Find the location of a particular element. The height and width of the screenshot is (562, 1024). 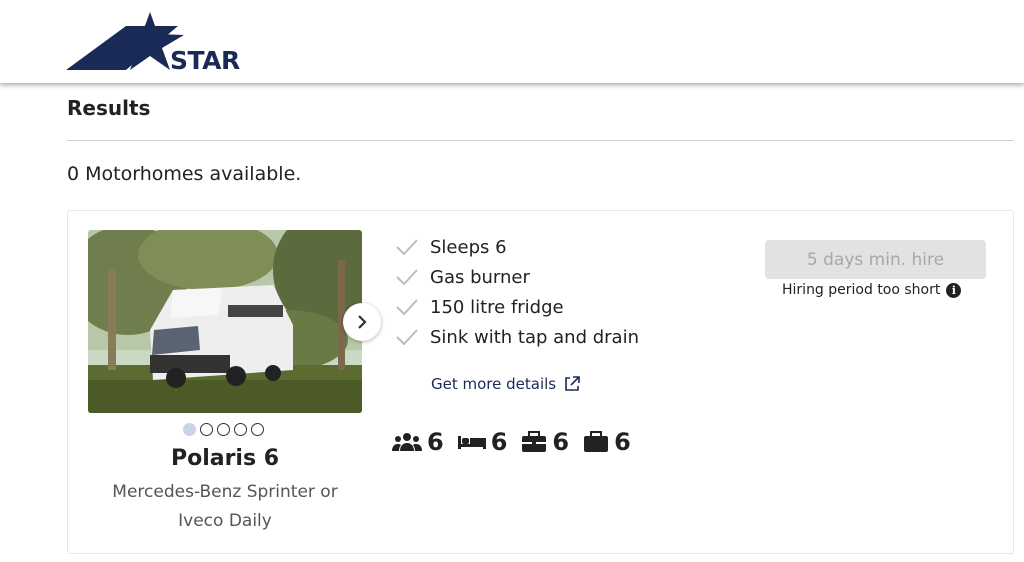

bed-icon is located at coordinates (471, 442).